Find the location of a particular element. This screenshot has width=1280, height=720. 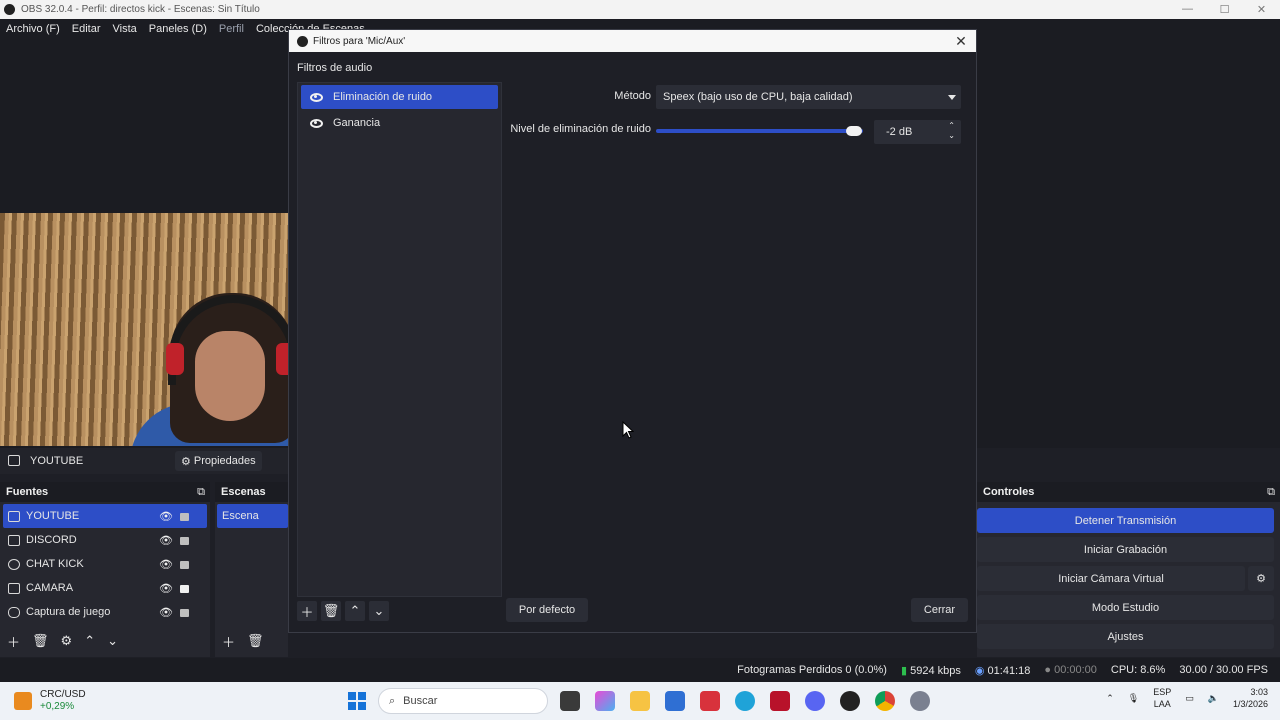

source-settings-button: ⚙ is located at coordinates (67, 641).